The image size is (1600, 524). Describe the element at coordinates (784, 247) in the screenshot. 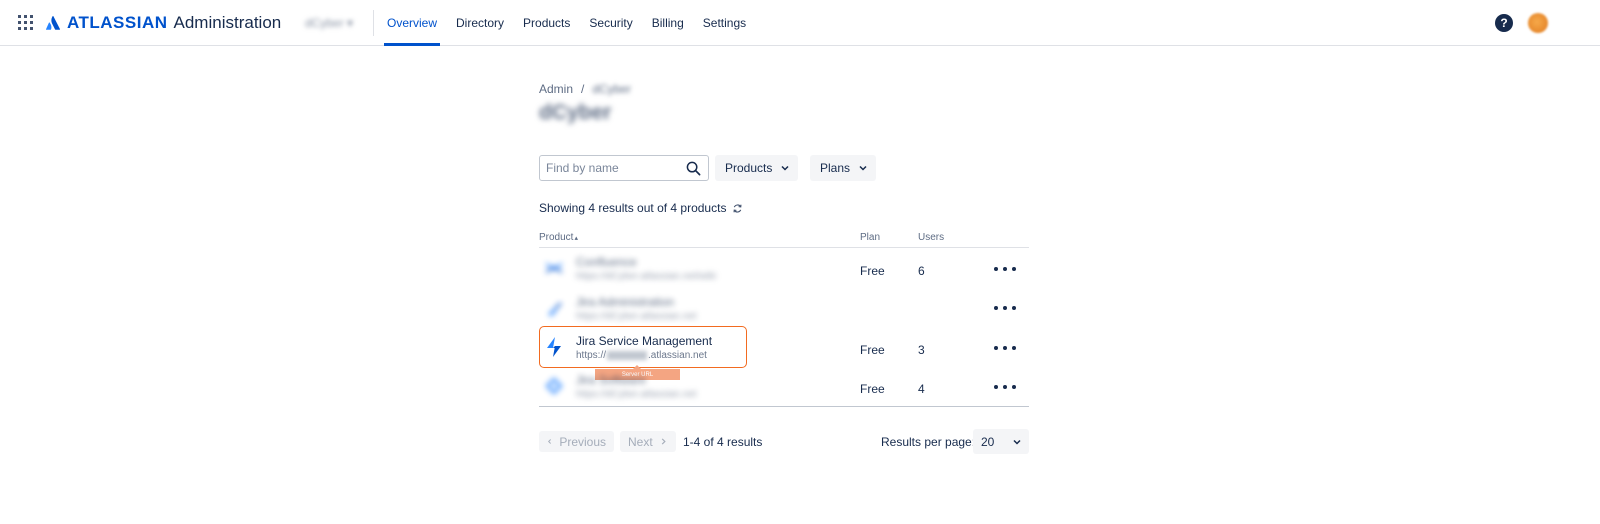

I see `table-header-divider` at that location.